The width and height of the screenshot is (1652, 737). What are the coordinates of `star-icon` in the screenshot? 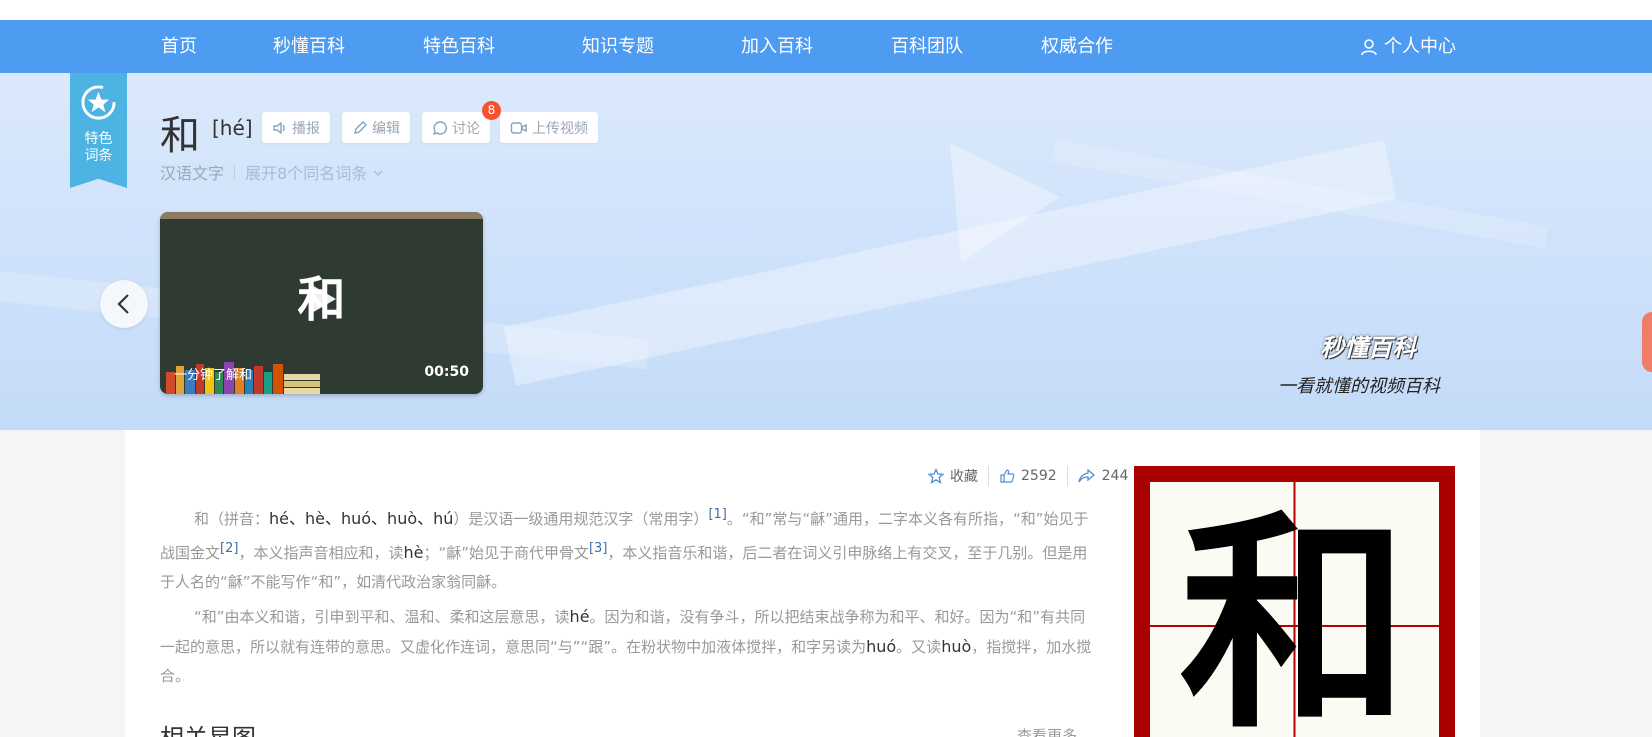 It's located at (936, 476).